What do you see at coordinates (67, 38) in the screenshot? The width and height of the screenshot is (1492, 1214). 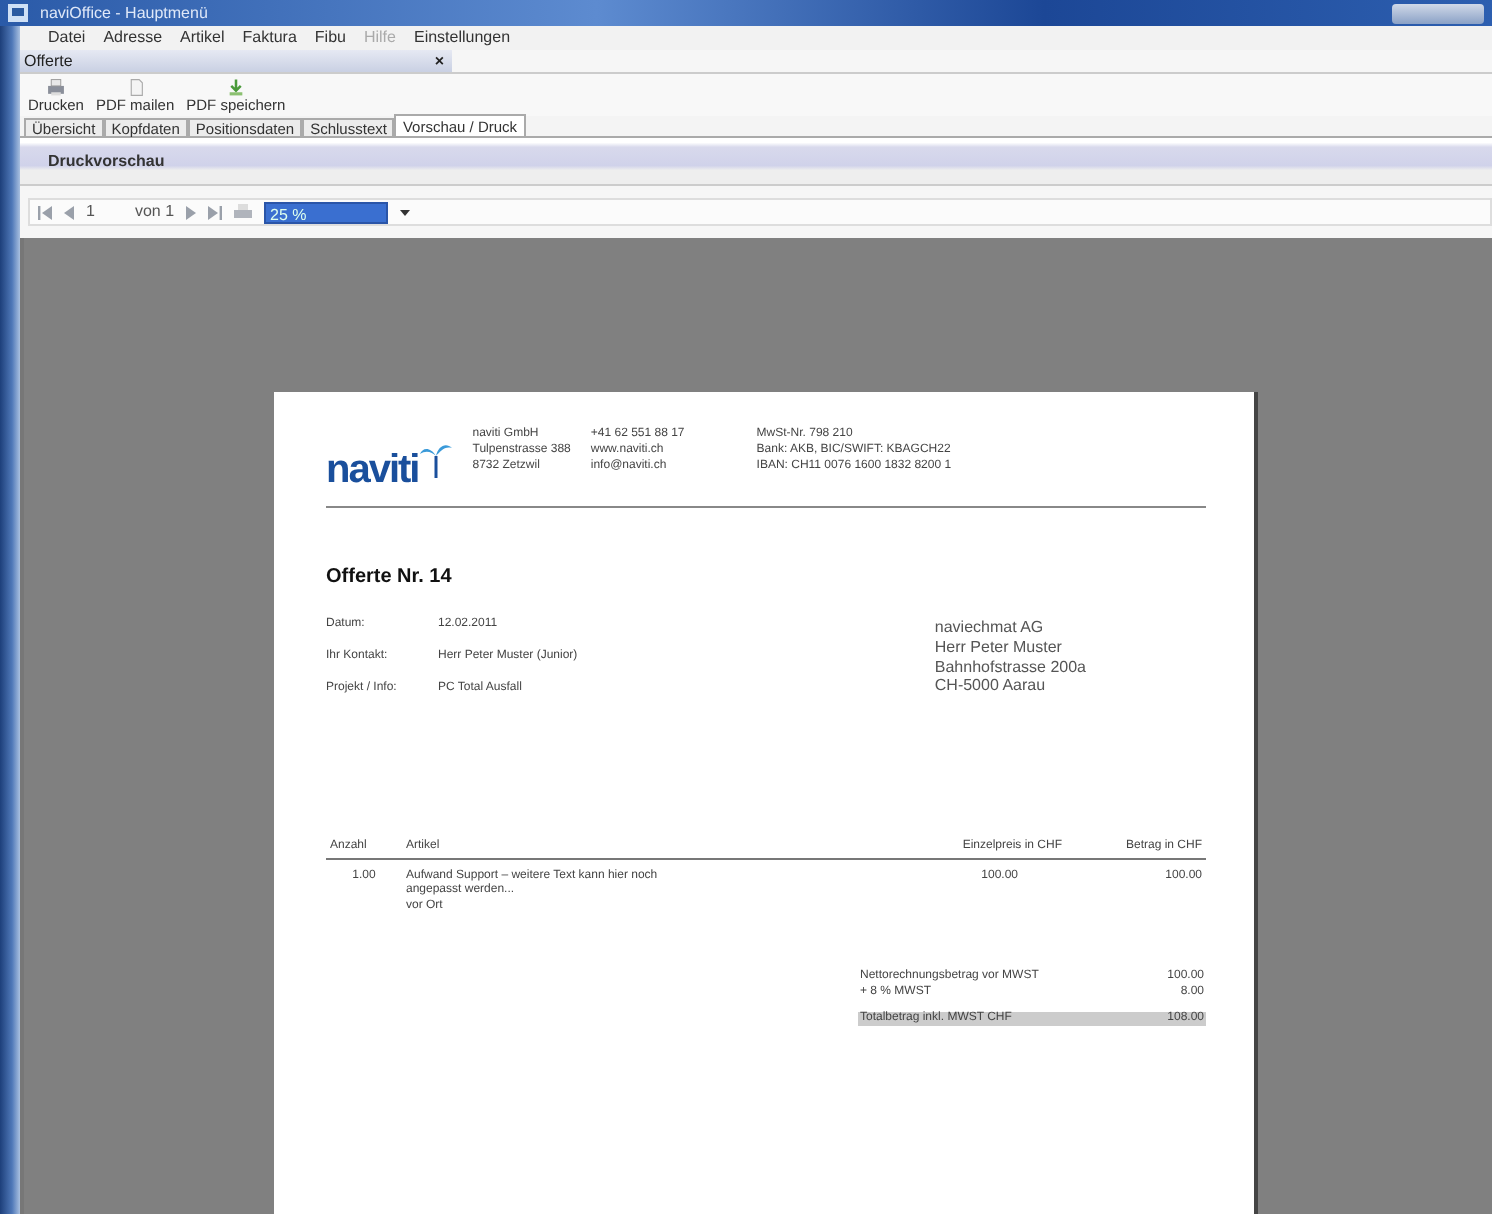 I see `menu-item: Datei` at bounding box center [67, 38].